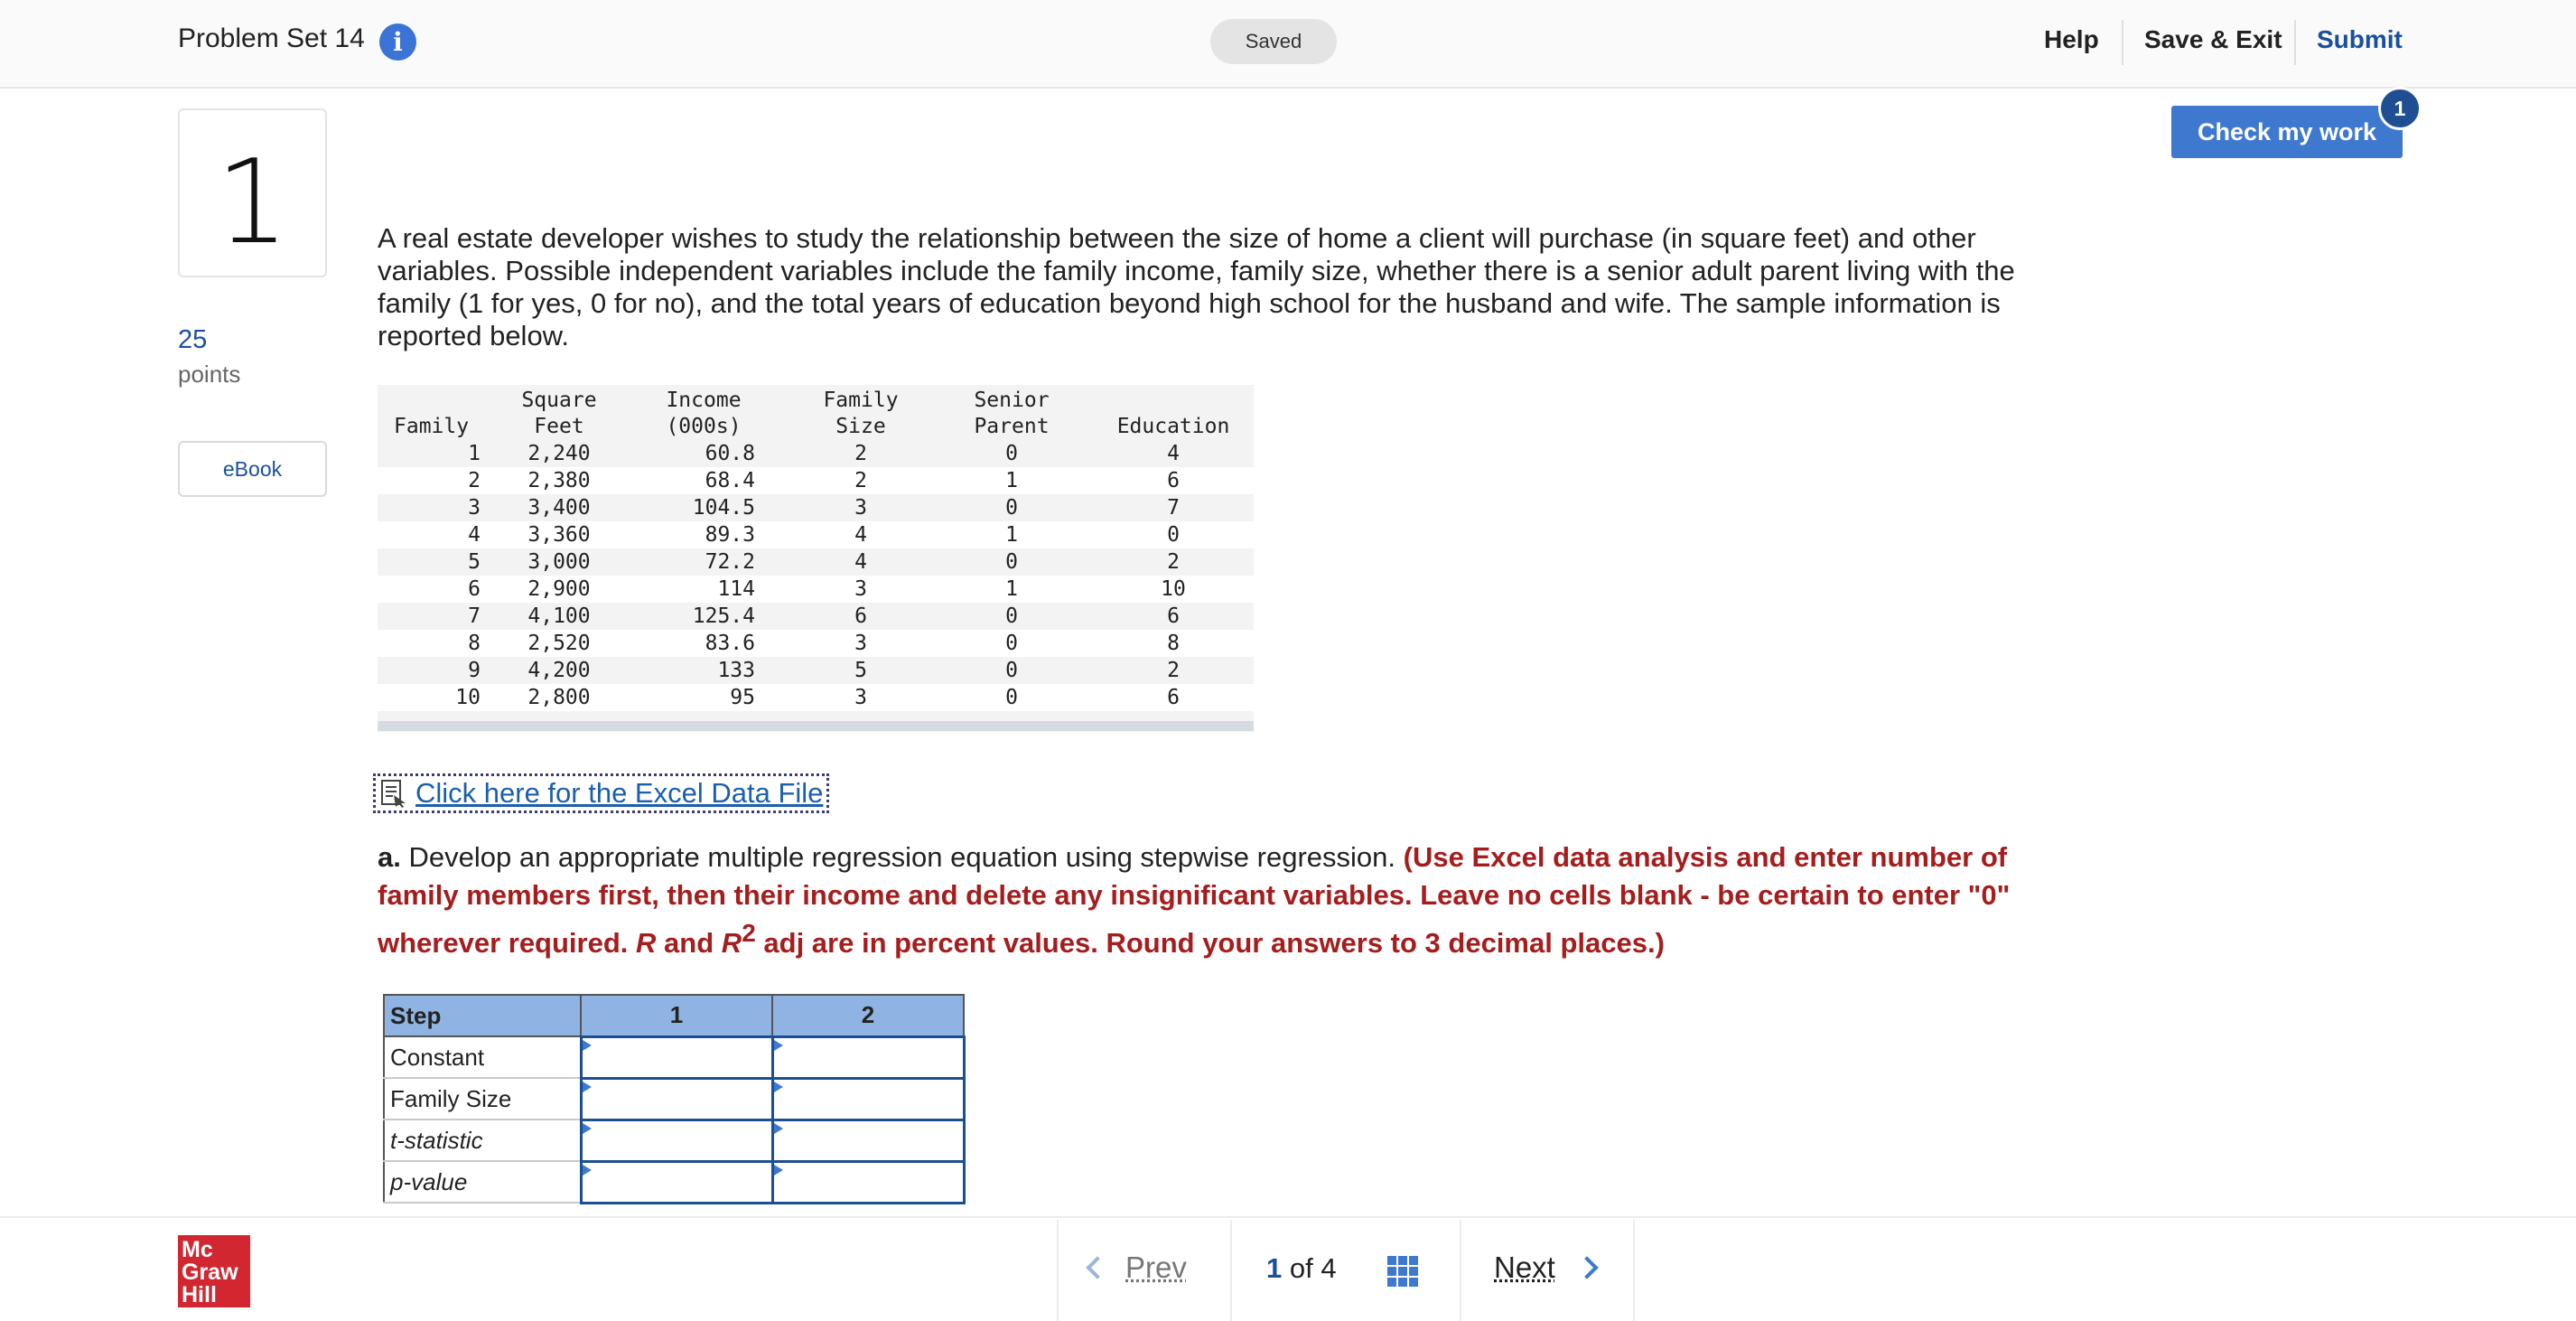 Image resolution: width=2576 pixels, height=1321 pixels. What do you see at coordinates (619, 793) in the screenshot?
I see `excel-link-label: Click here for the Excel Data File` at bounding box center [619, 793].